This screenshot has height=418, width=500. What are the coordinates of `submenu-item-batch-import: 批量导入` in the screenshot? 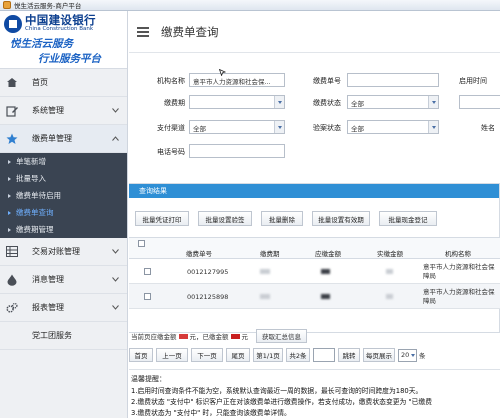 It's located at (63, 178).